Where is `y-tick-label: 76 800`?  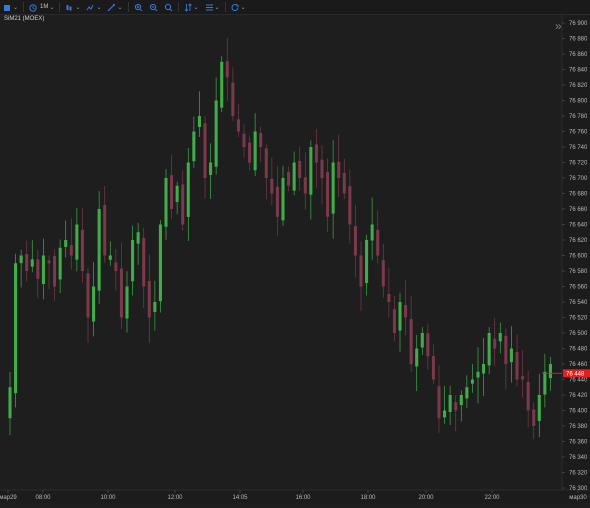 y-tick-label: 76 800 is located at coordinates (578, 102).